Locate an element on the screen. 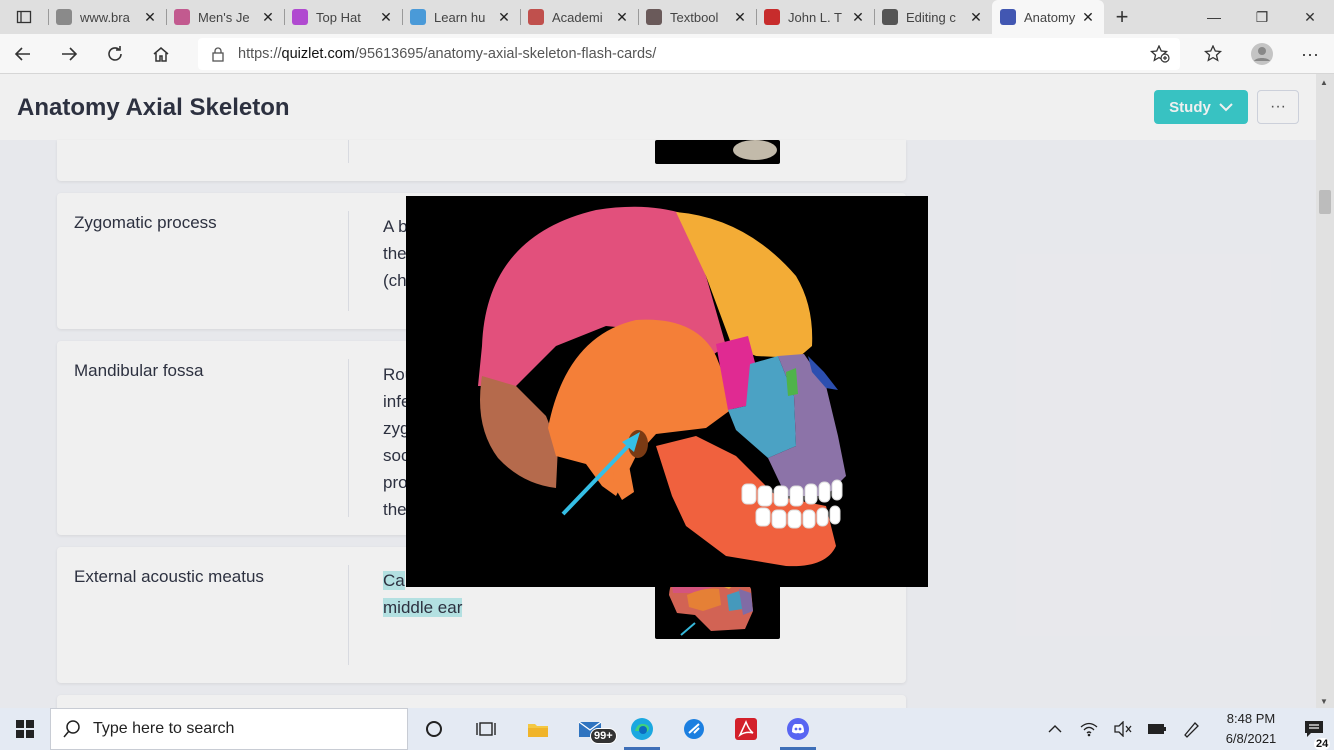 The image size is (1334, 750). tab-title: Anatomy is located at coordinates (1050, 17).